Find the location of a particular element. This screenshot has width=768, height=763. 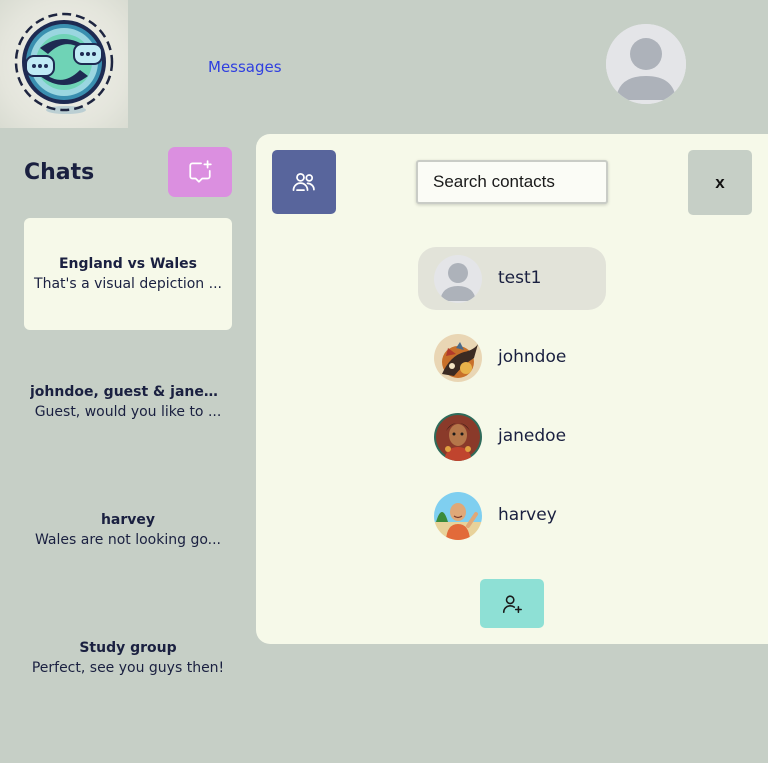

girl-avatar-icon is located at coordinates (458, 437).